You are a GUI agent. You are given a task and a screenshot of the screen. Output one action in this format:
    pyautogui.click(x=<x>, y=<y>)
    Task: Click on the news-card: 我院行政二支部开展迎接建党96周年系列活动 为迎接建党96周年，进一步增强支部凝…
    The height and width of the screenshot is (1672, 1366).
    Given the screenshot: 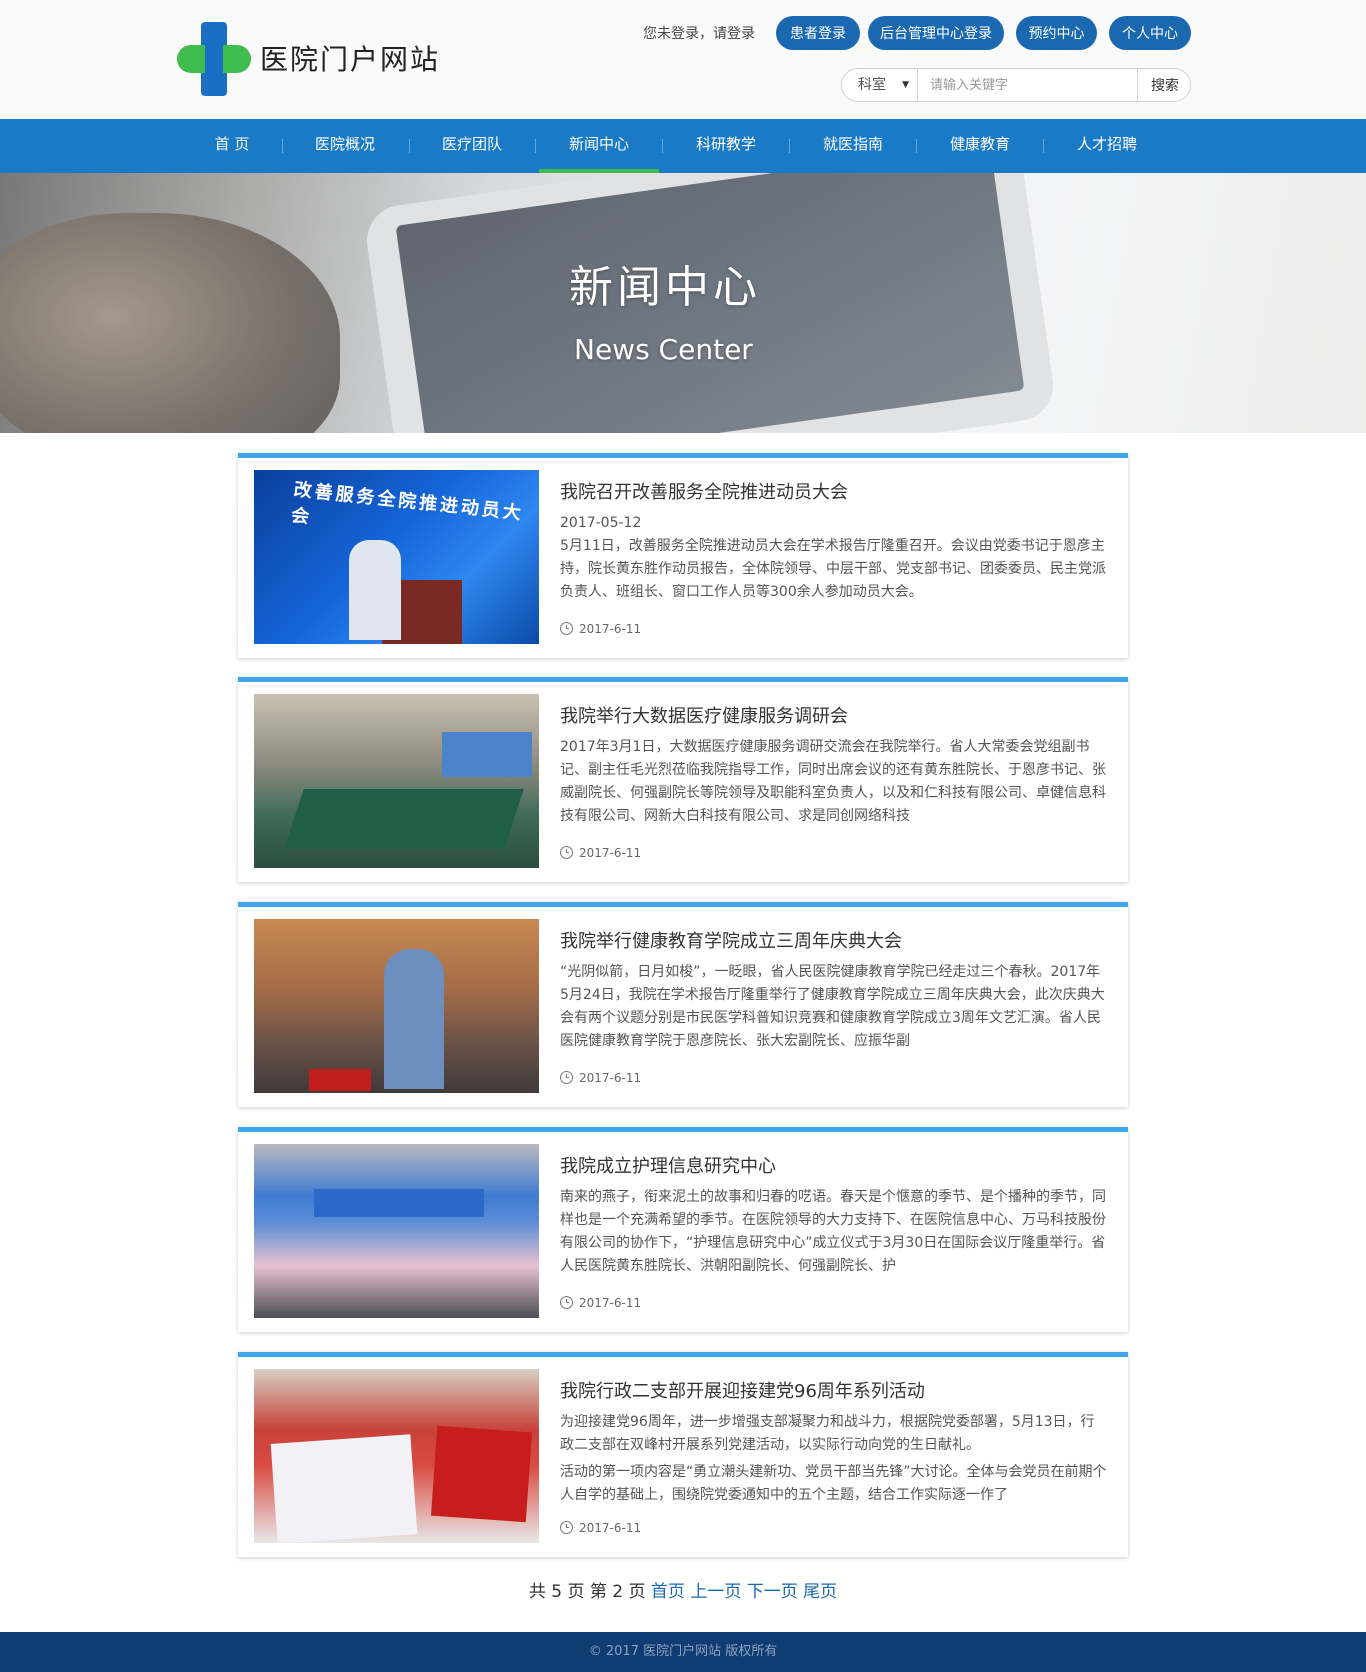 What is the action you would take?
    pyautogui.click(x=683, y=1454)
    